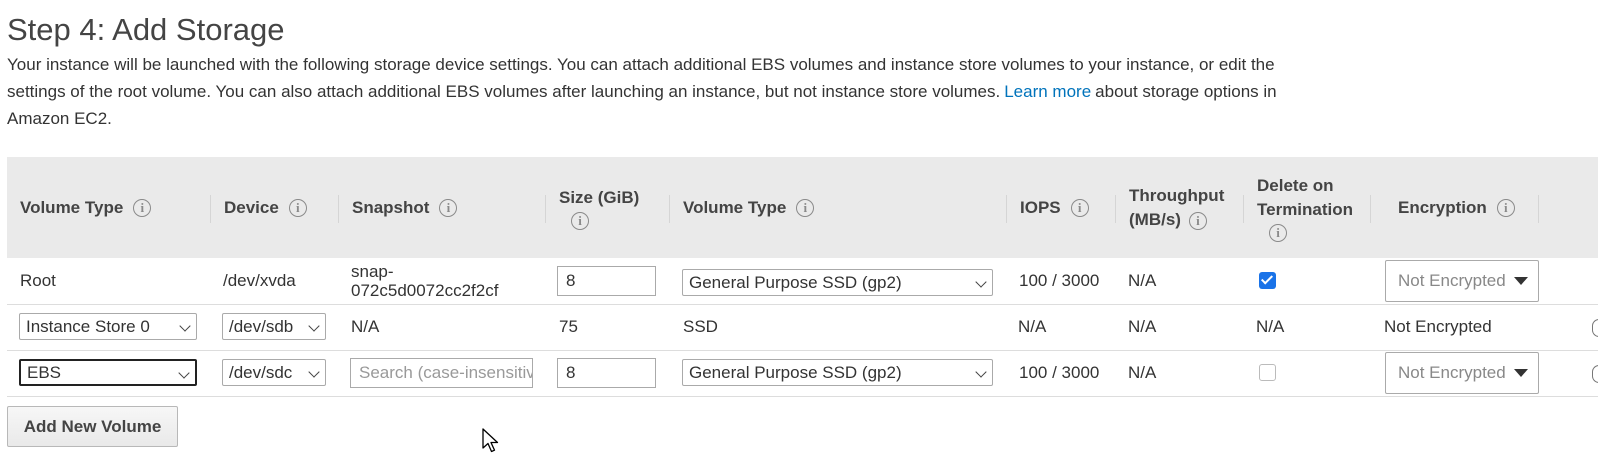 The image size is (1598, 476). What do you see at coordinates (425, 281) in the screenshot?
I see `snapshot-id: snap-072c5d0072cc2f2cf` at bounding box center [425, 281].